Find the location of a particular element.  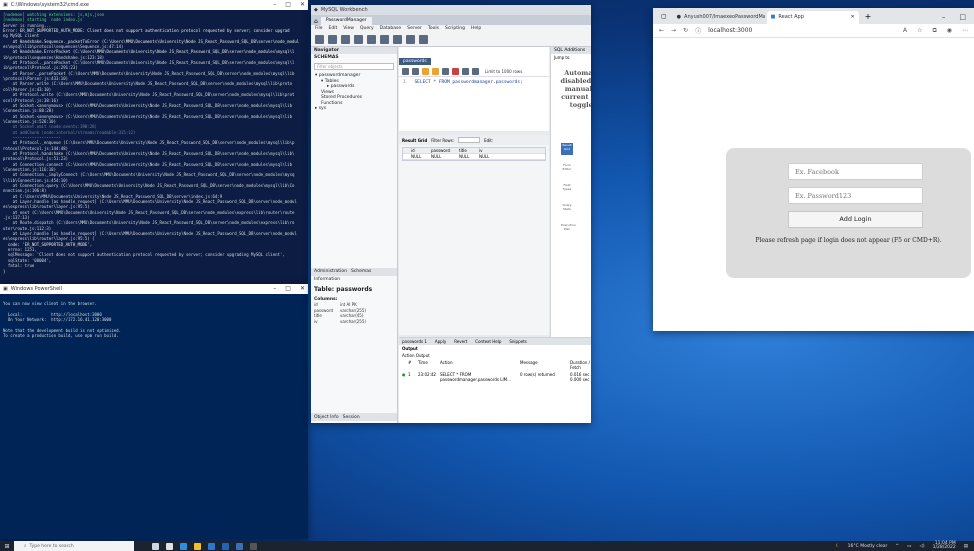

function-icon is located at coordinates (397, 39).